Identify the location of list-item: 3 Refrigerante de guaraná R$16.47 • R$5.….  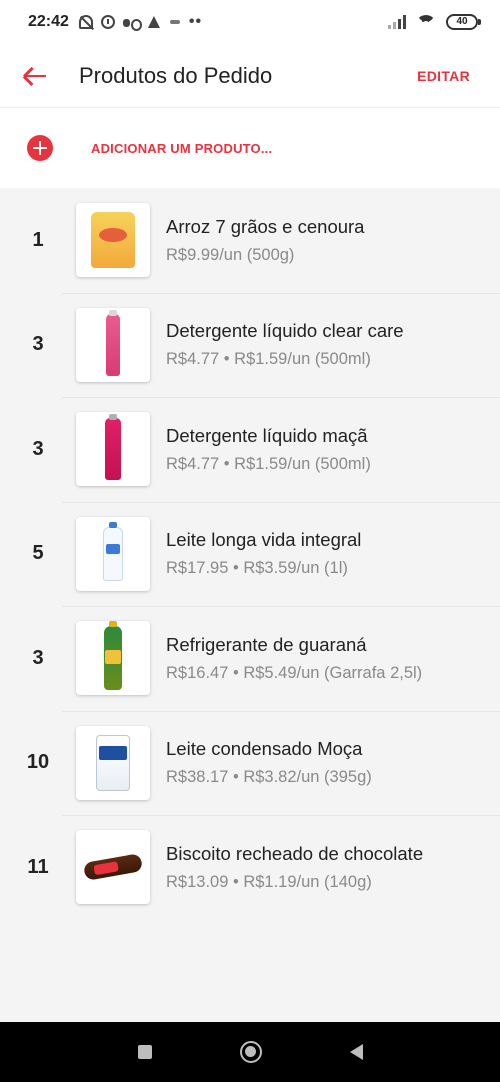
(250, 658).